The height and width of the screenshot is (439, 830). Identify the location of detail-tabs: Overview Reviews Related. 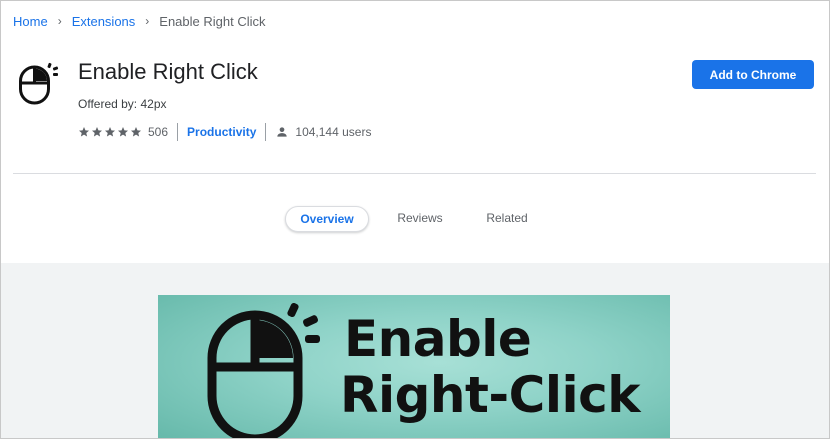
(415, 219).